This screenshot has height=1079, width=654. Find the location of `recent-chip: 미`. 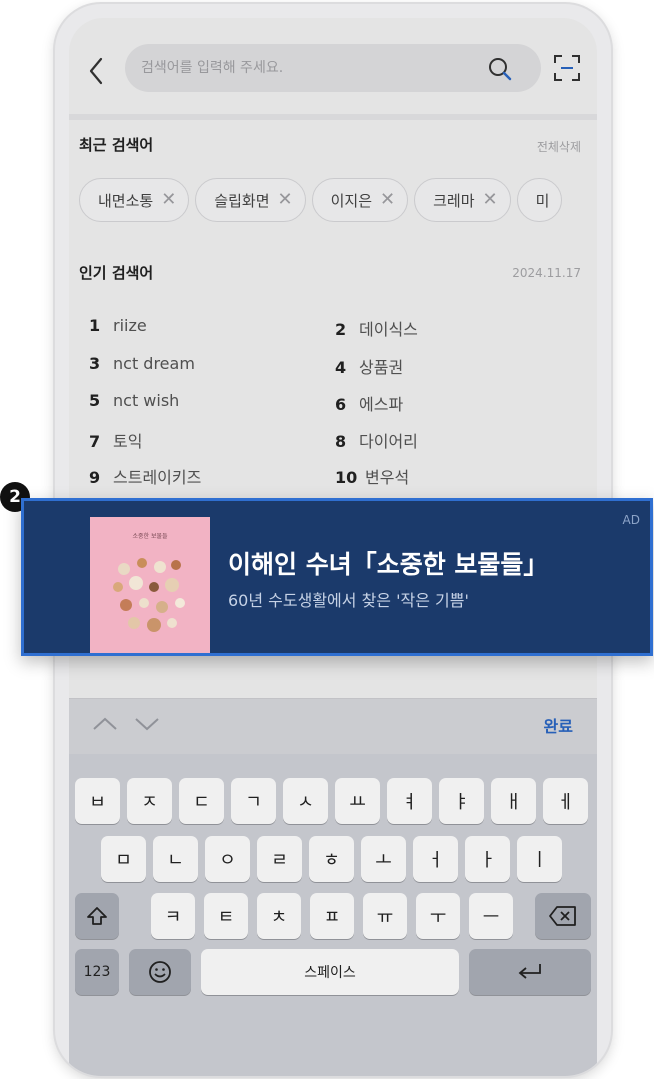

recent-chip: 미 is located at coordinates (539, 200).